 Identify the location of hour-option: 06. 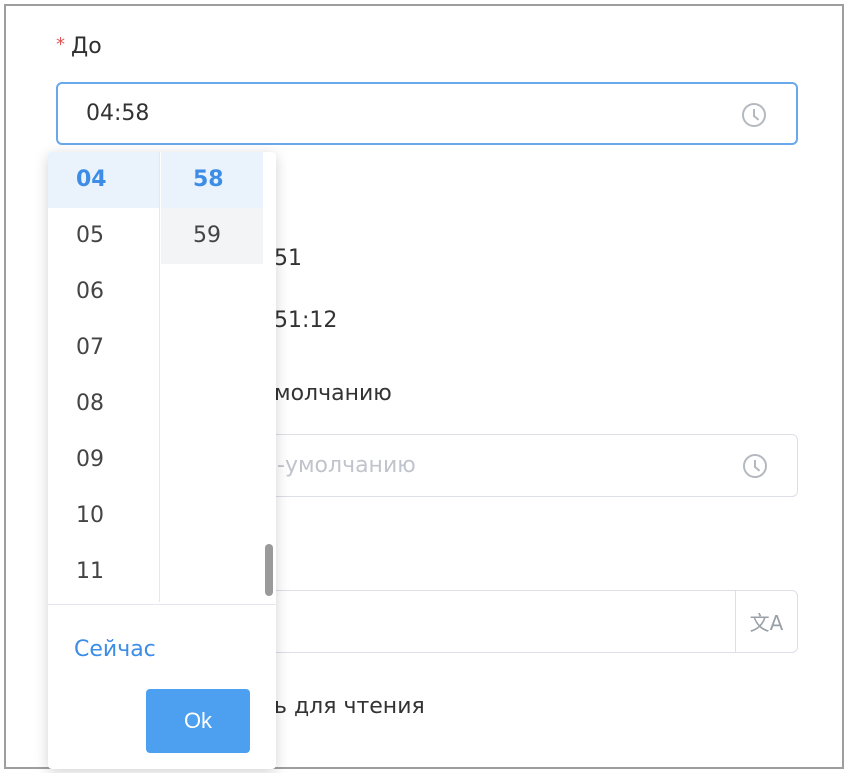
(103, 292).